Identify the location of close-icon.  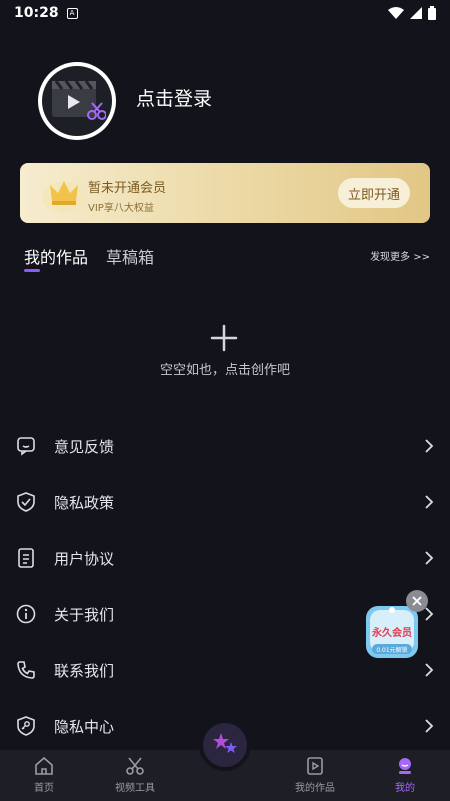
(417, 601).